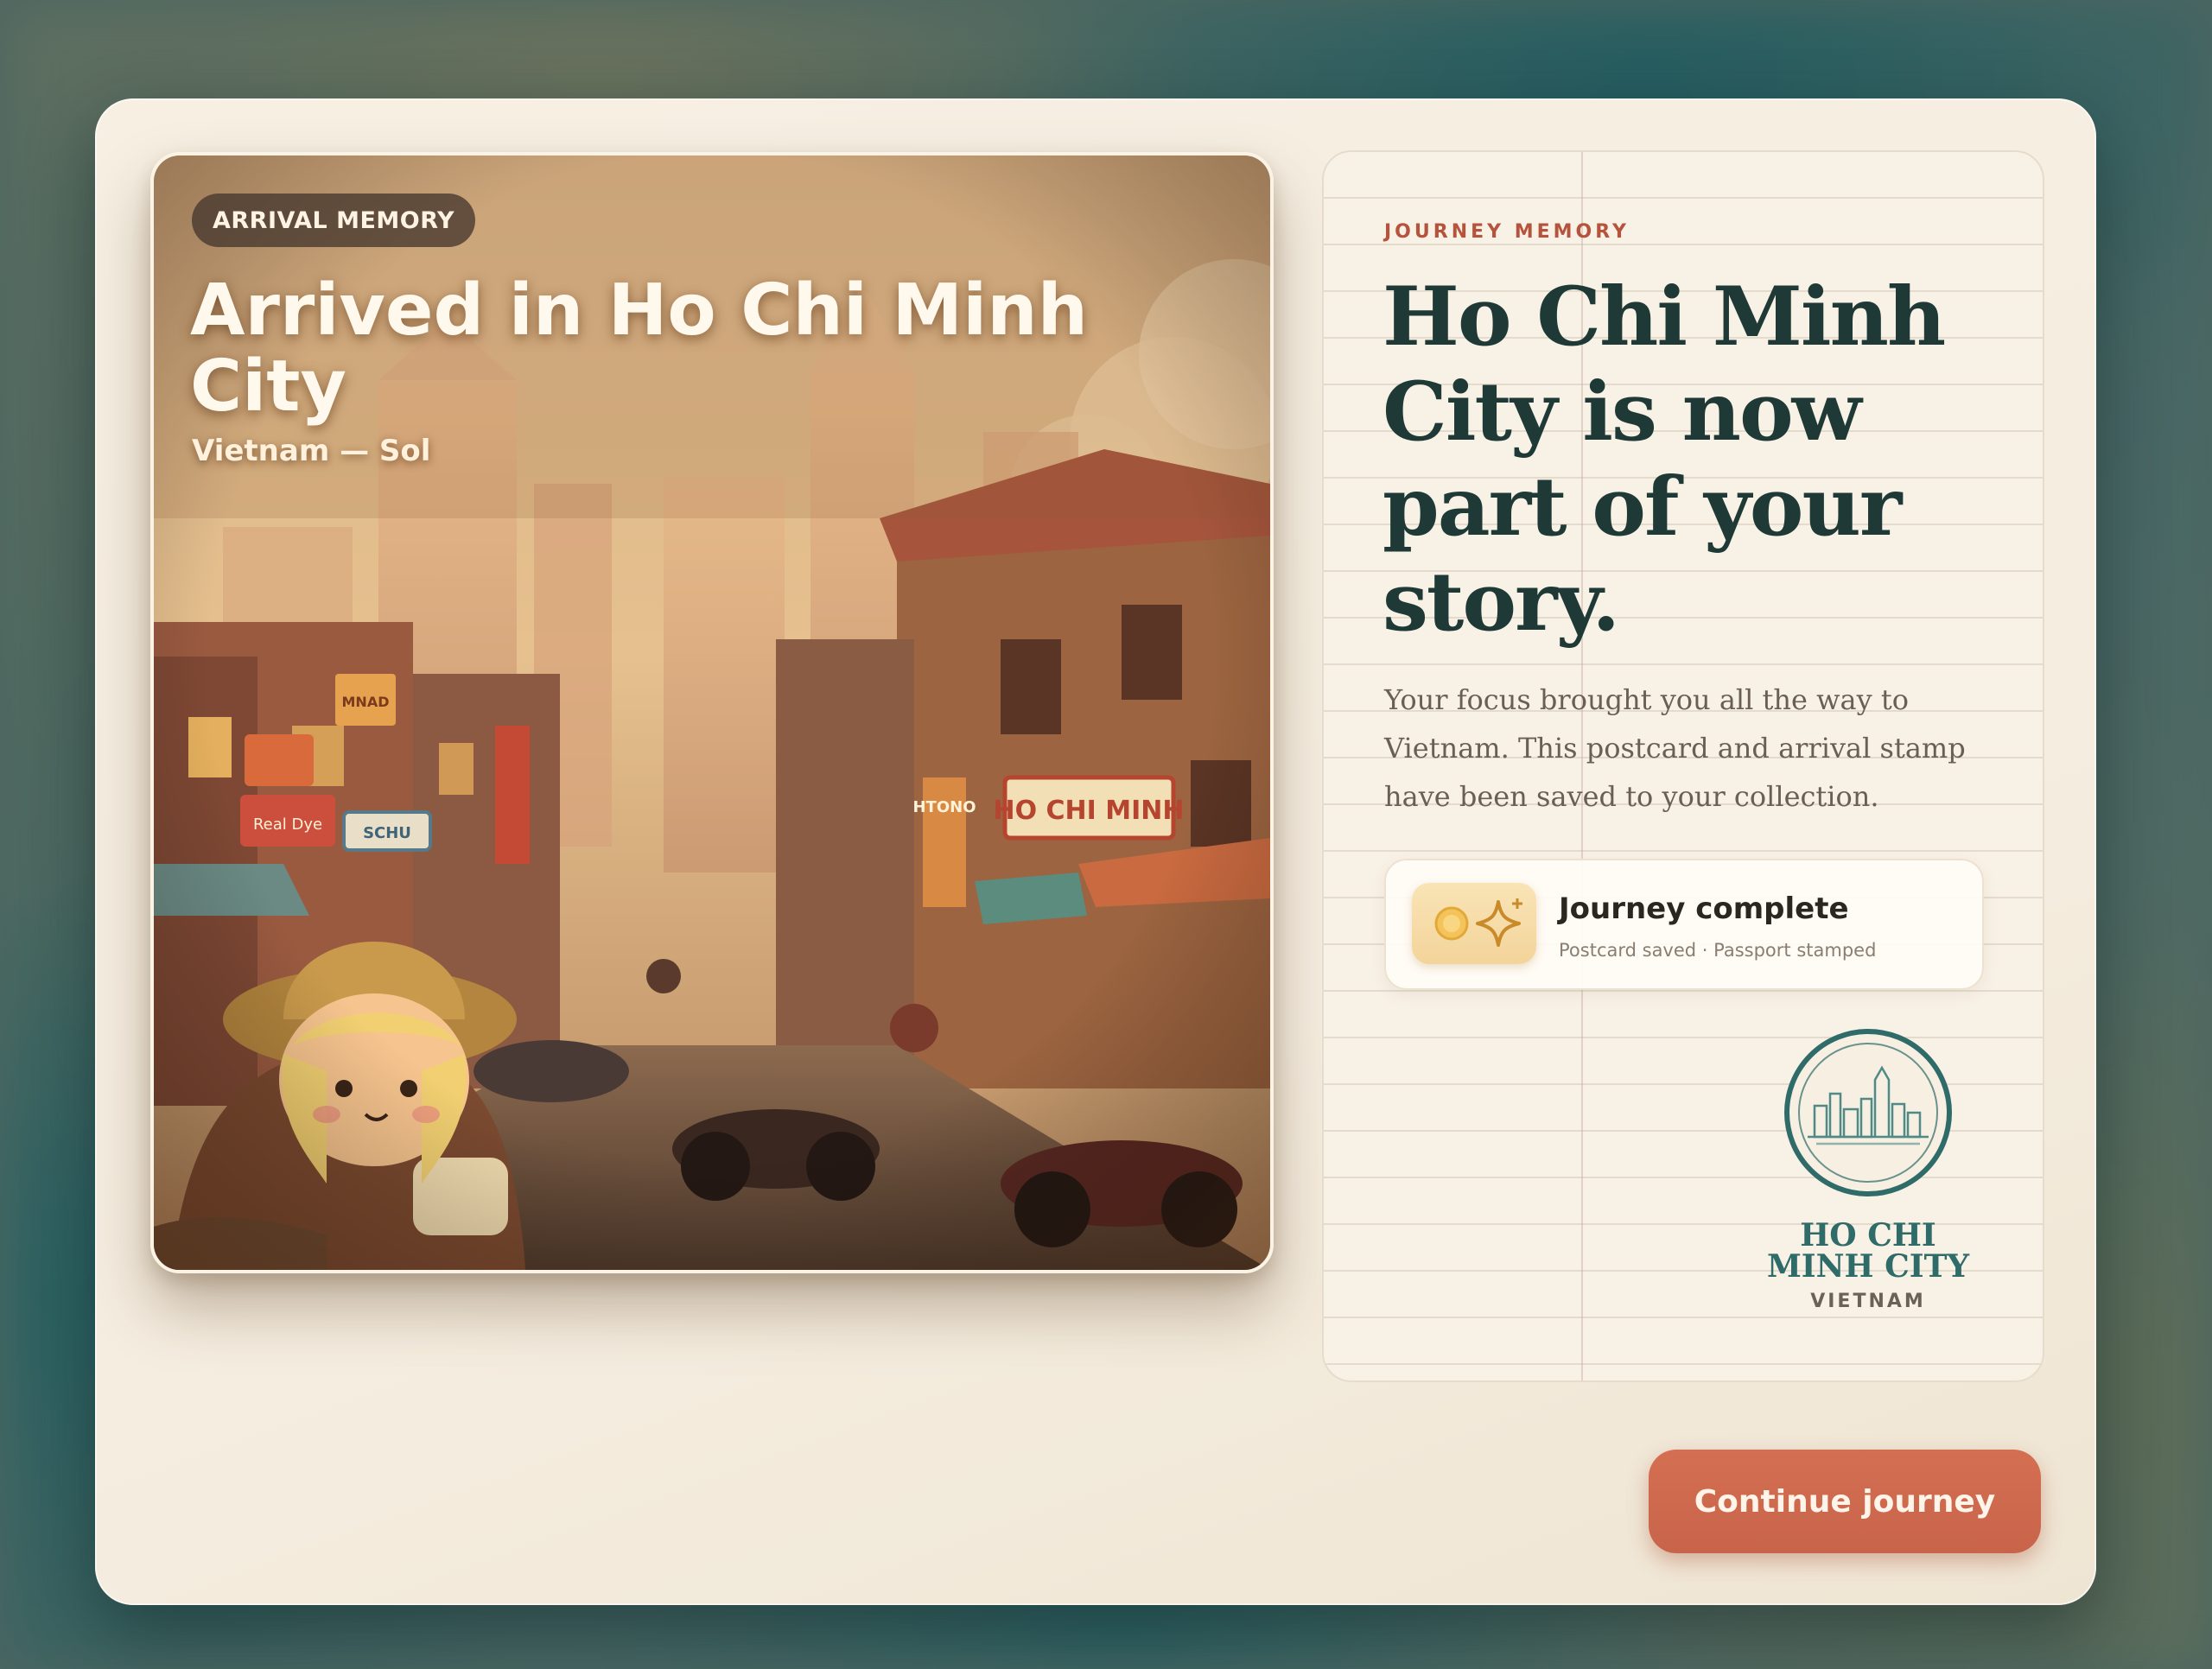 This screenshot has width=2212, height=1669. I want to click on stamp-city: HO CHI MINH CITY, so click(1868, 1251).